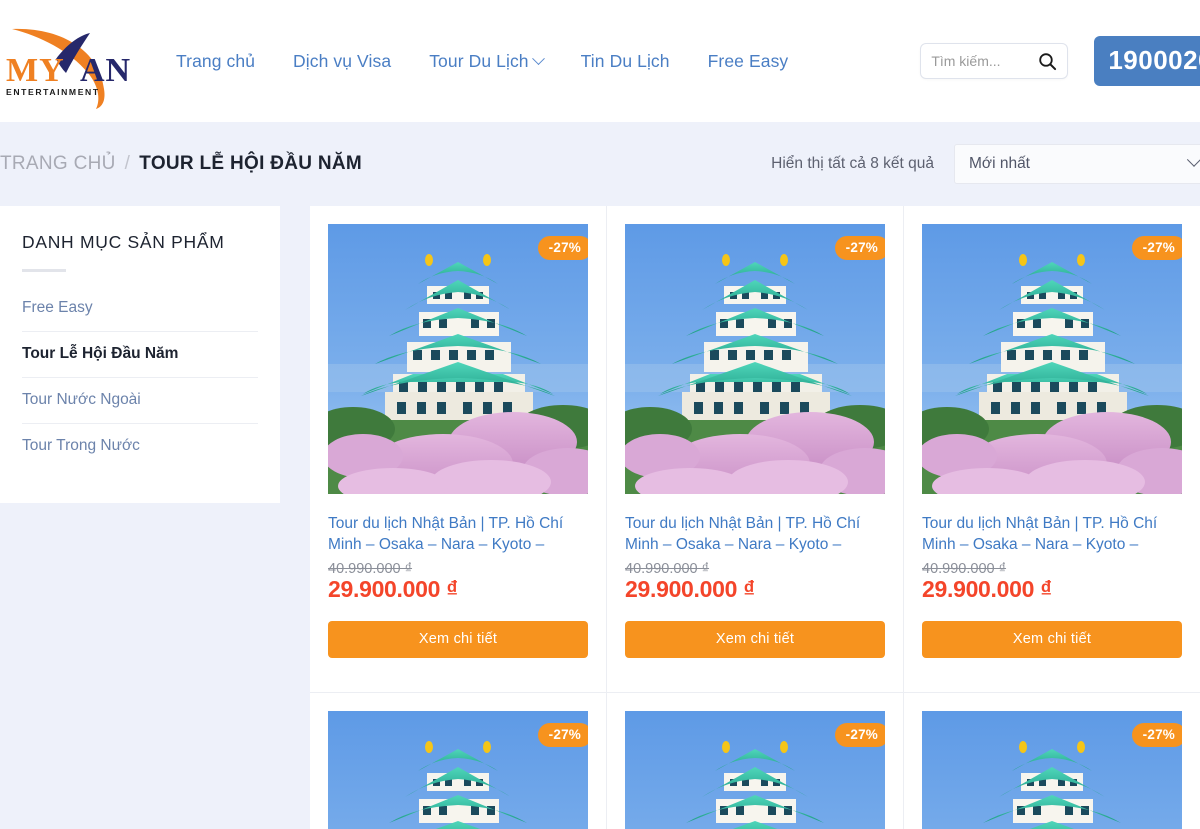 The width and height of the screenshot is (1200, 829). I want to click on breadcrumb: TRANG CHỦ / TOUR LỄ HỘI ĐẦU NĂM, so click(181, 164).